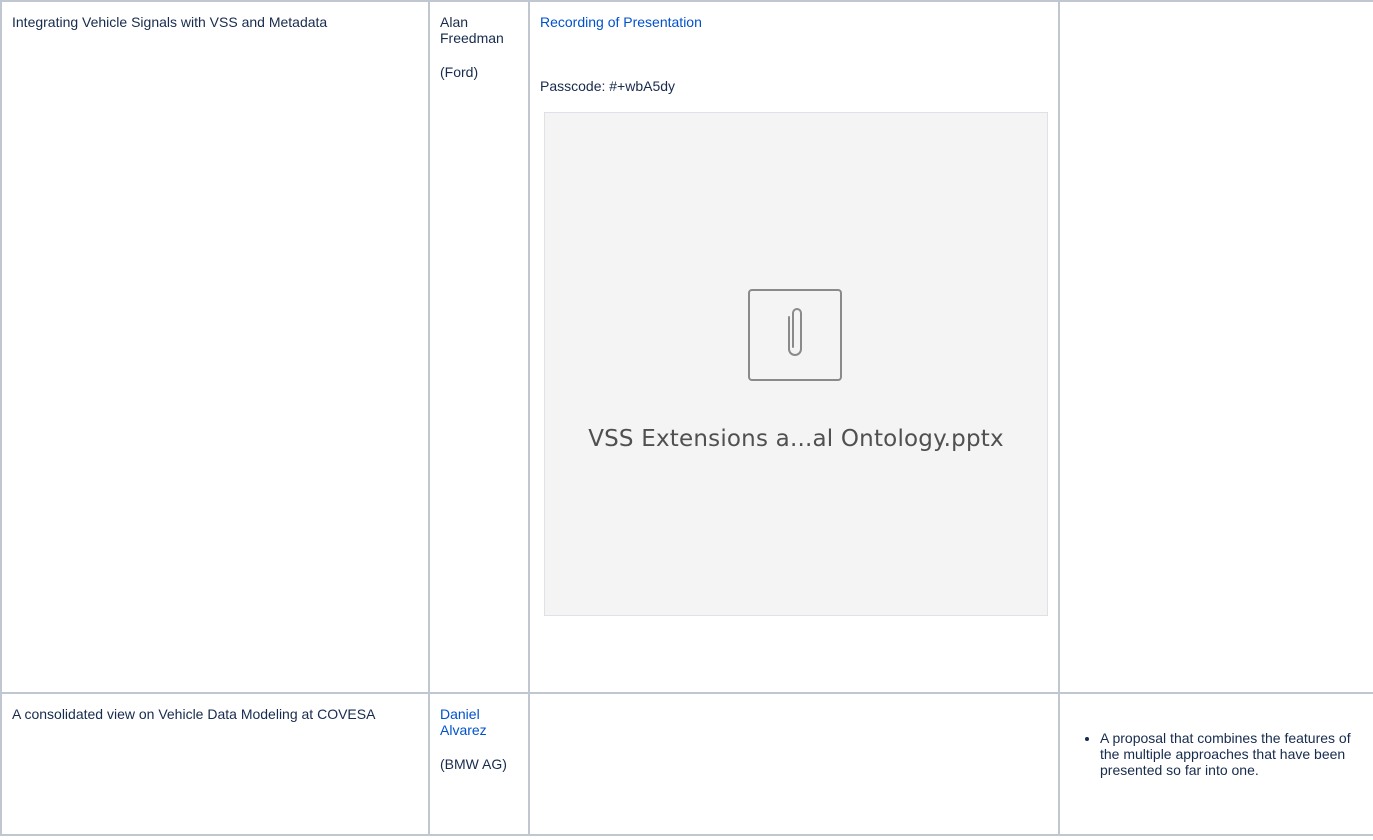 The height and width of the screenshot is (840, 1373). I want to click on passcode-text: Passcode: #+wbA5dy, so click(608, 86).